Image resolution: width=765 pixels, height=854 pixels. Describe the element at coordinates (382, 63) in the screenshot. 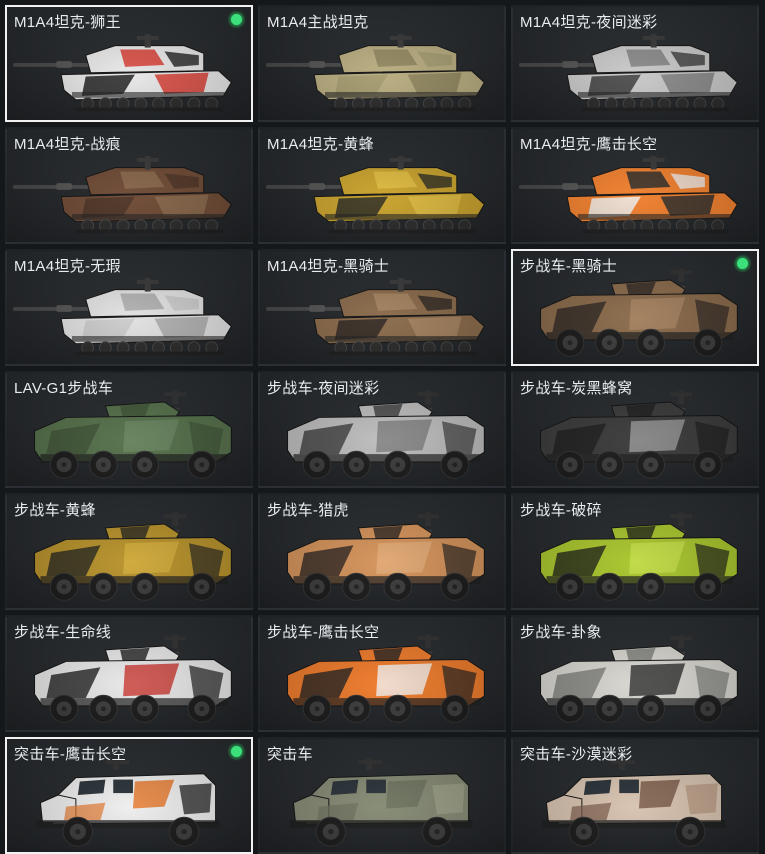

I see `skin-card: M1A4主战坦克` at that location.